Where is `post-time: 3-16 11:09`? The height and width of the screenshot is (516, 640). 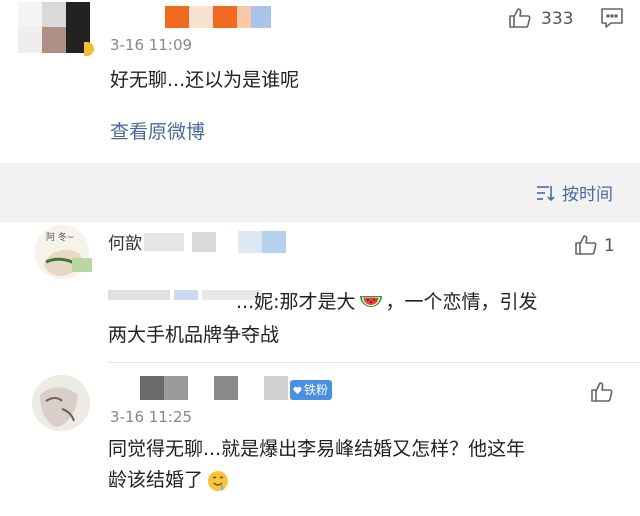
post-time: 3-16 11:09 is located at coordinates (151, 45).